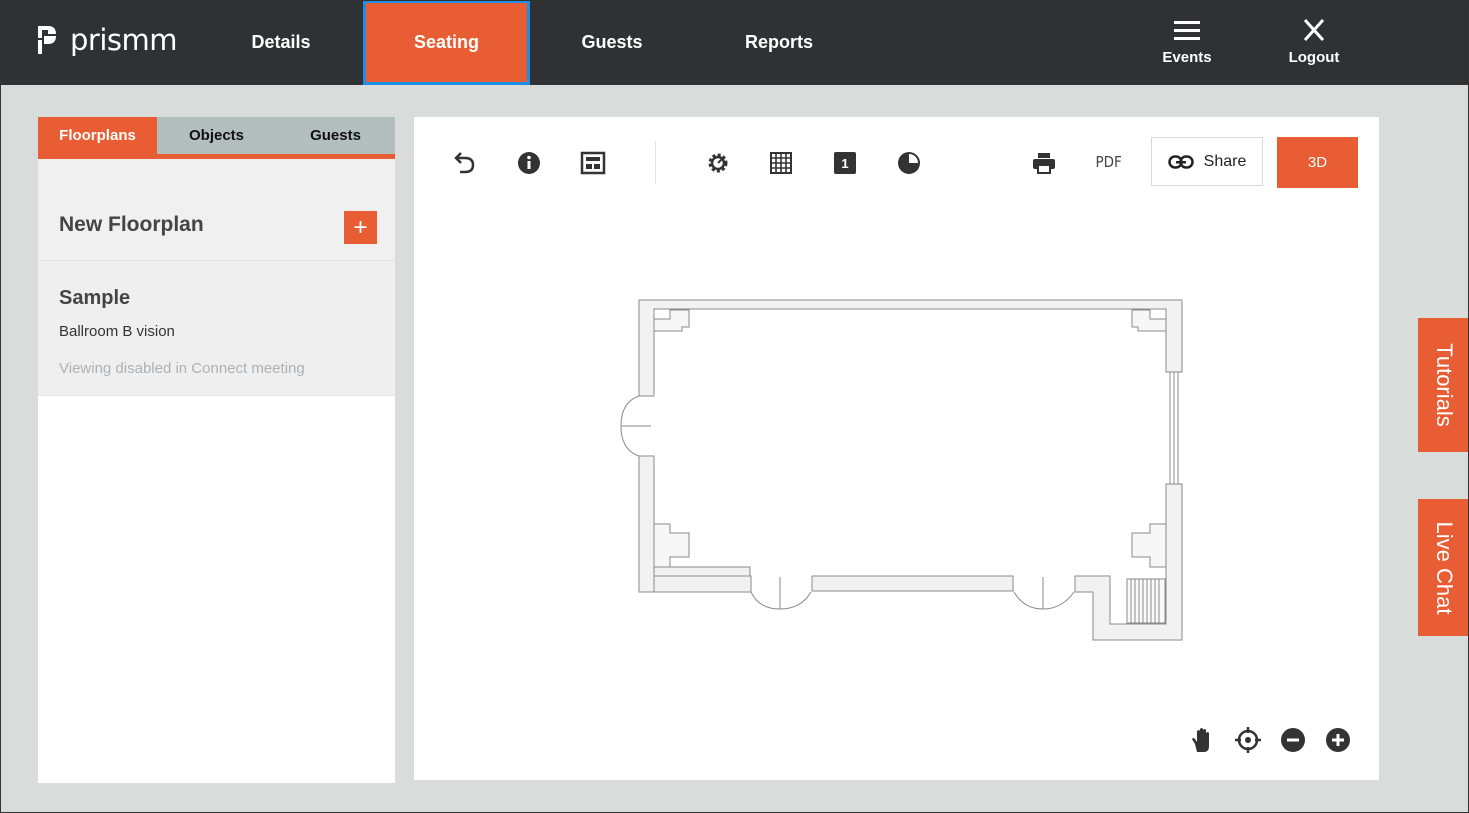 Image resolution: width=1469 pixels, height=813 pixels. What do you see at coordinates (1248, 740) in the screenshot?
I see `recenter-icon` at bounding box center [1248, 740].